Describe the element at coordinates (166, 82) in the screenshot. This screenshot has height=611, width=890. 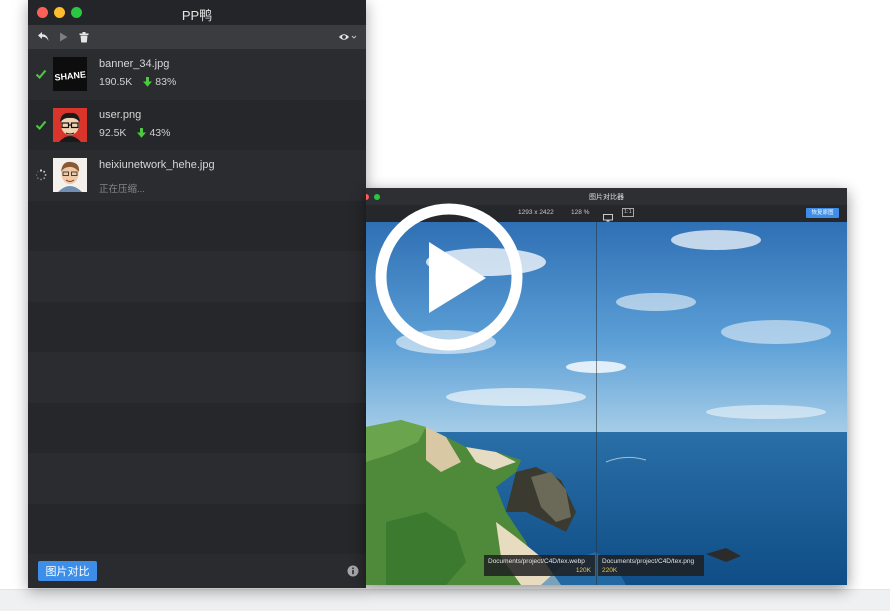
I see `file-saved-percent: 83%` at that location.